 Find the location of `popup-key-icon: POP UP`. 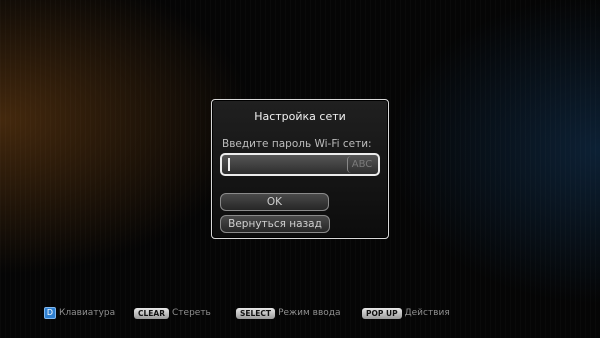

popup-key-icon: POP UP is located at coordinates (382, 313).